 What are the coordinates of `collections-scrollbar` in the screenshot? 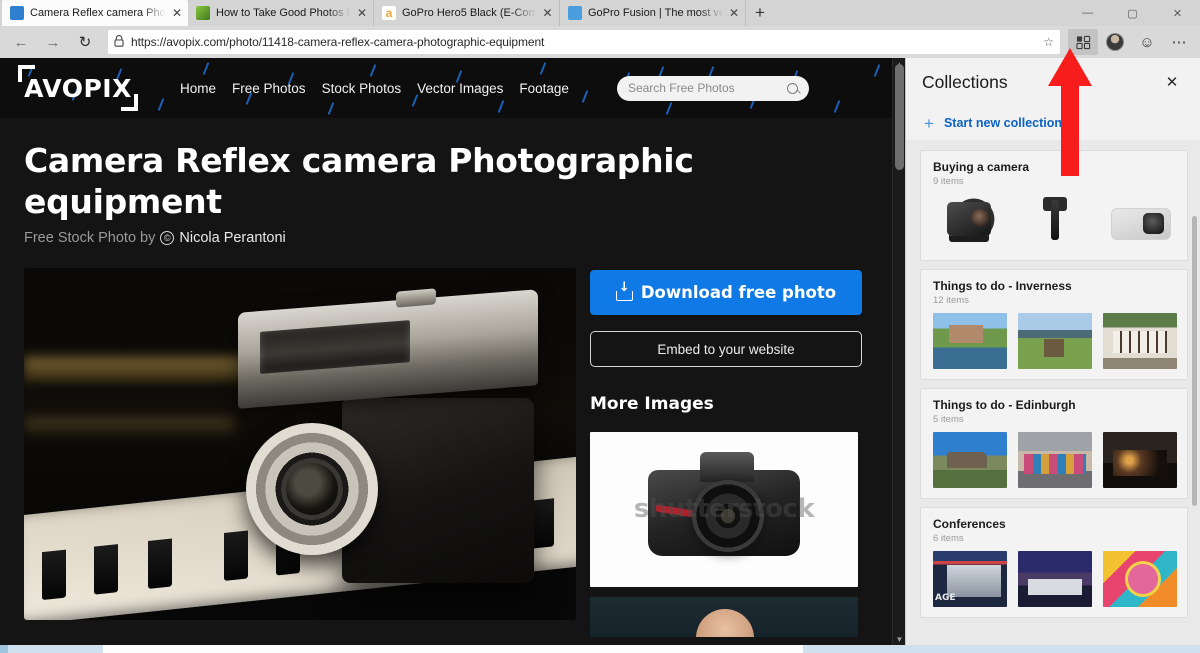 It's located at (1195, 401).